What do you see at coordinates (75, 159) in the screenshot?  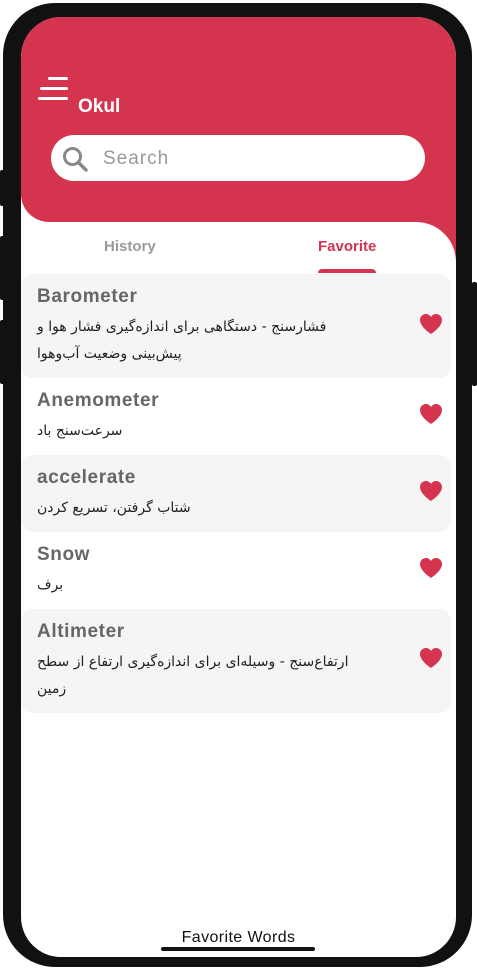 I see `search-icon` at bounding box center [75, 159].